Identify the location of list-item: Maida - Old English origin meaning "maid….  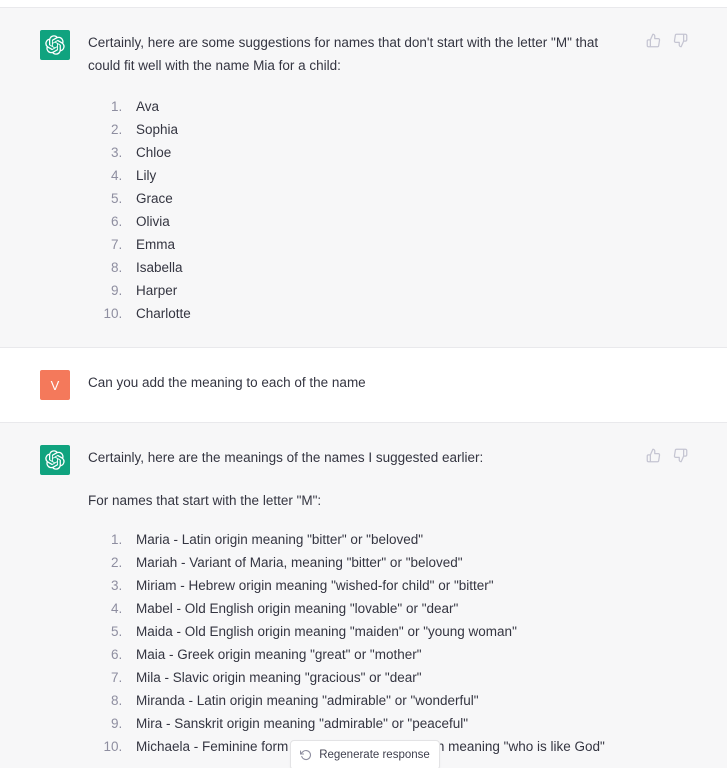
(406, 631).